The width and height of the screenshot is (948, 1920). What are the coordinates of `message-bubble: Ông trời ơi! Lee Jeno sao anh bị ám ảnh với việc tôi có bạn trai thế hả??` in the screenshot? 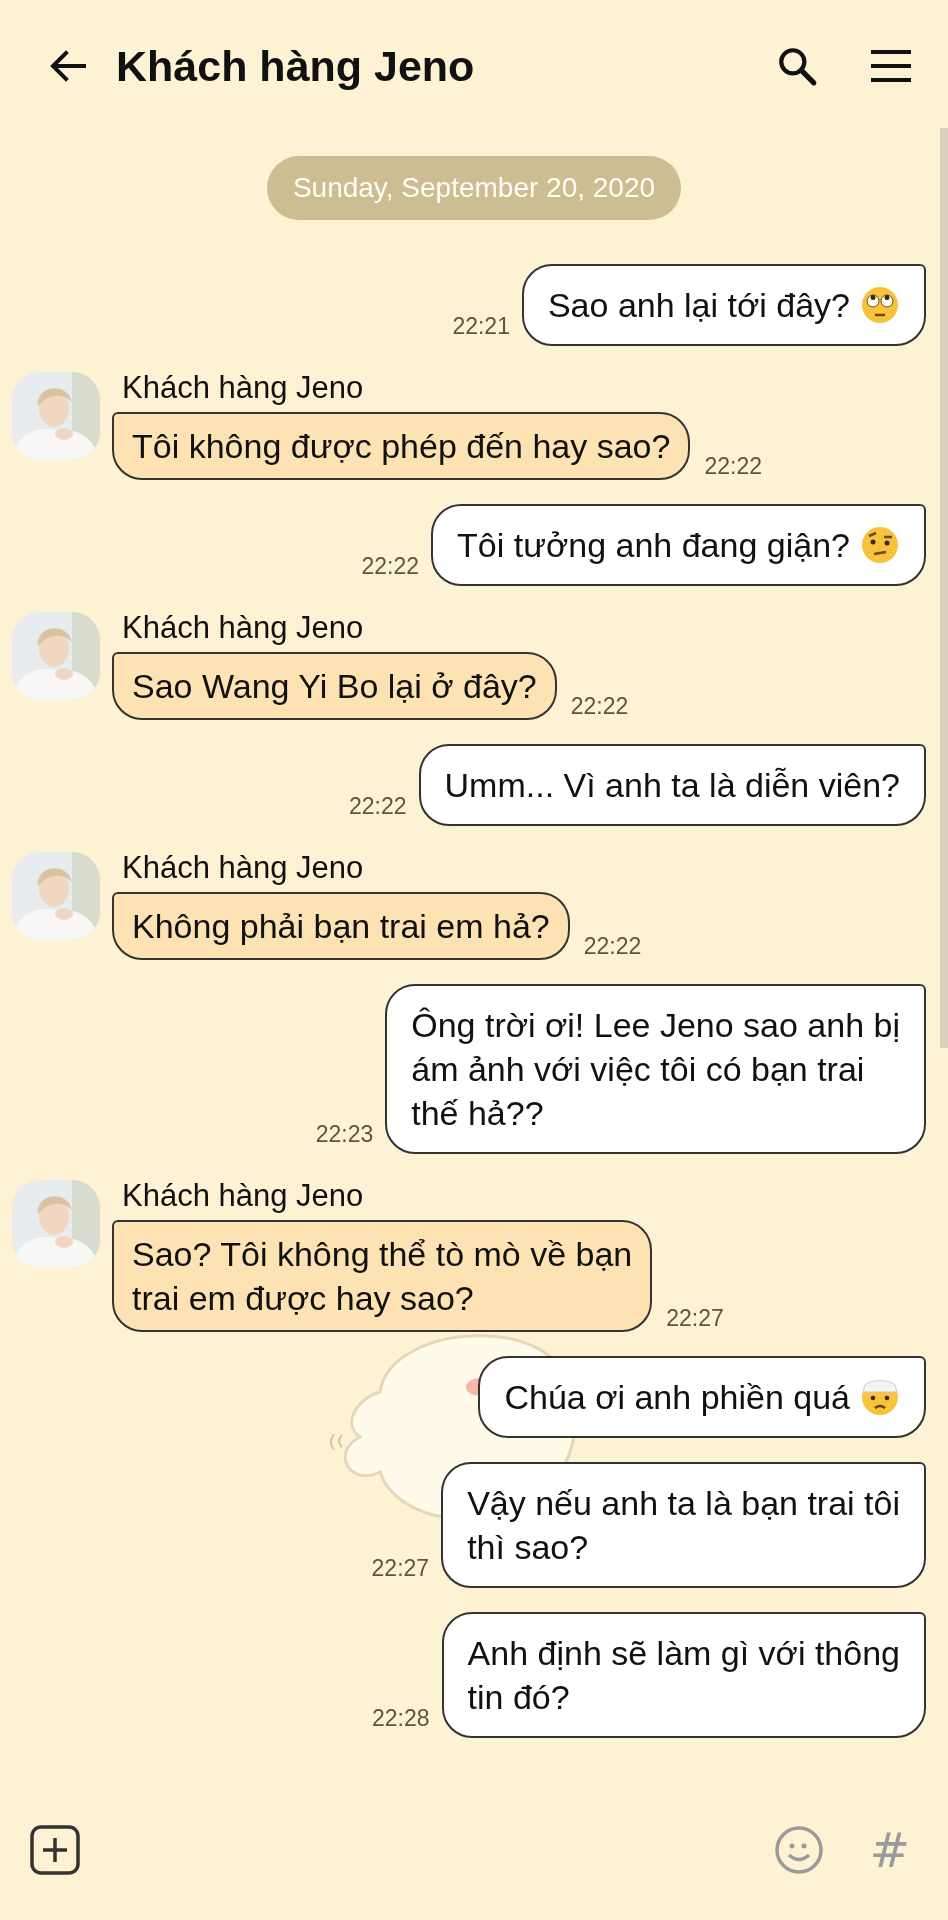 It's located at (655, 1069).